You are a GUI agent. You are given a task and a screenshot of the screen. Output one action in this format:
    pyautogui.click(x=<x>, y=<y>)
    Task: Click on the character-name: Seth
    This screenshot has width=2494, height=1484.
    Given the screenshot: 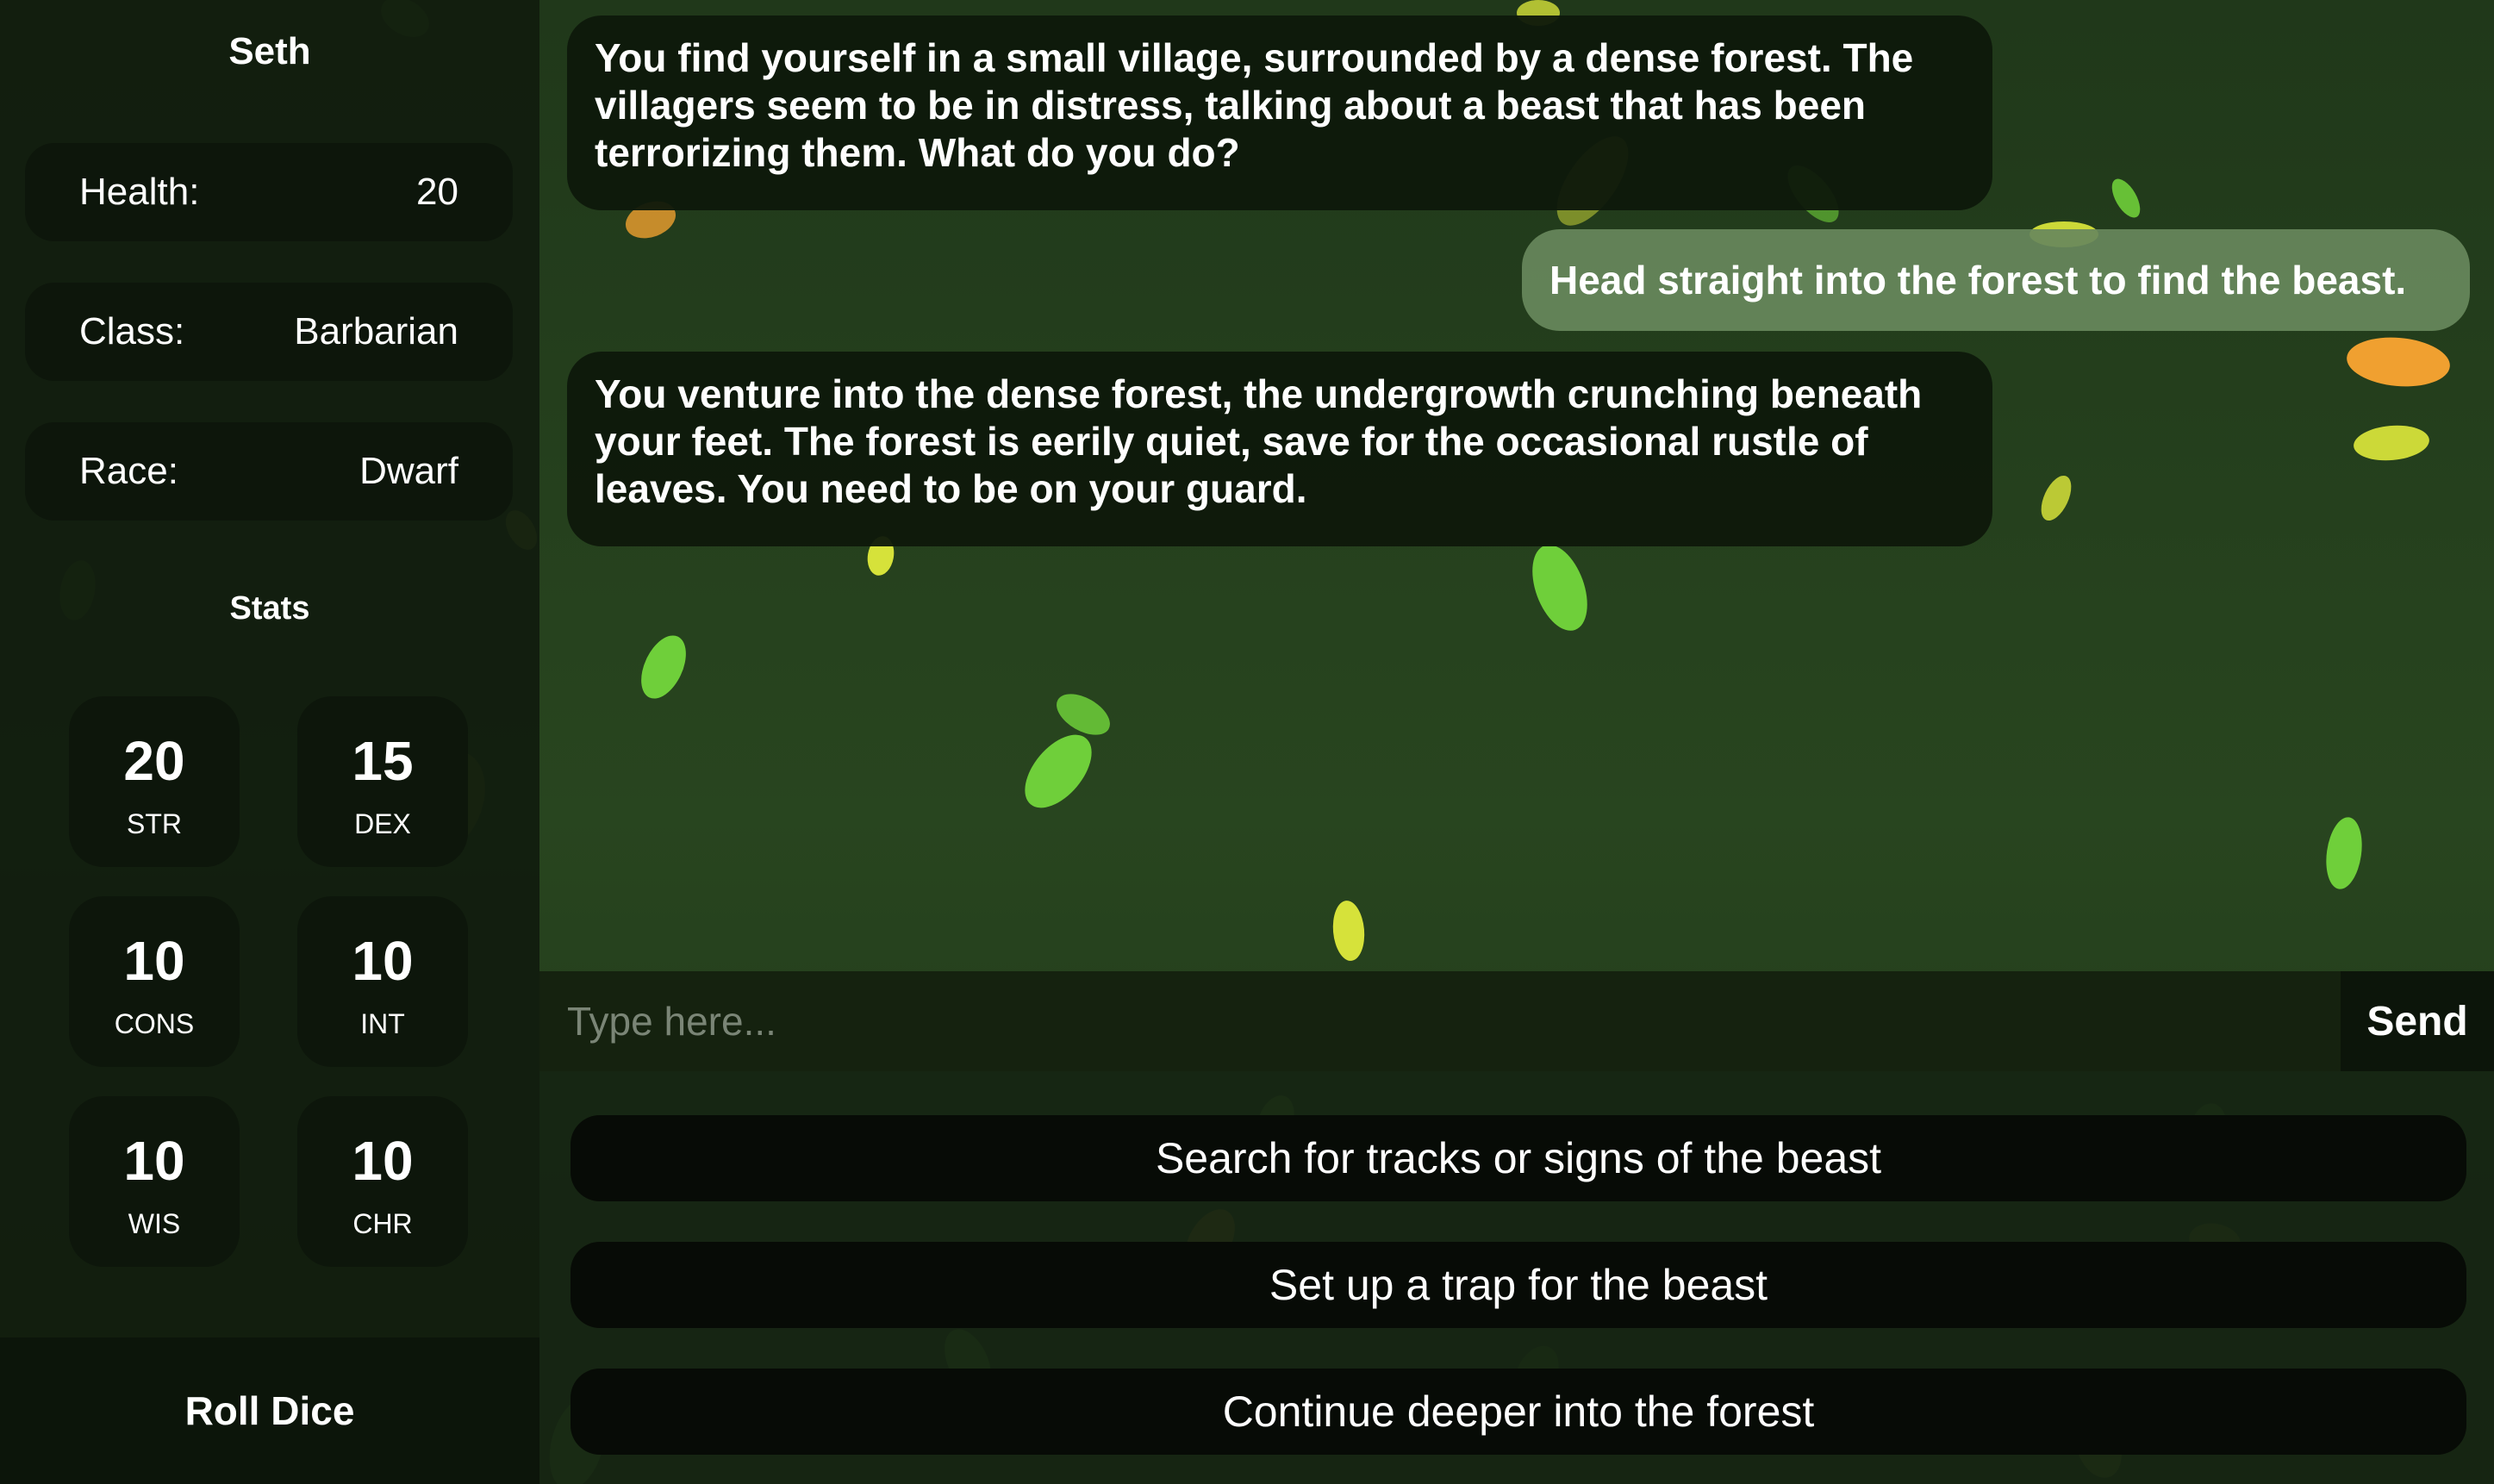 What is the action you would take?
    pyautogui.click(x=269, y=51)
    